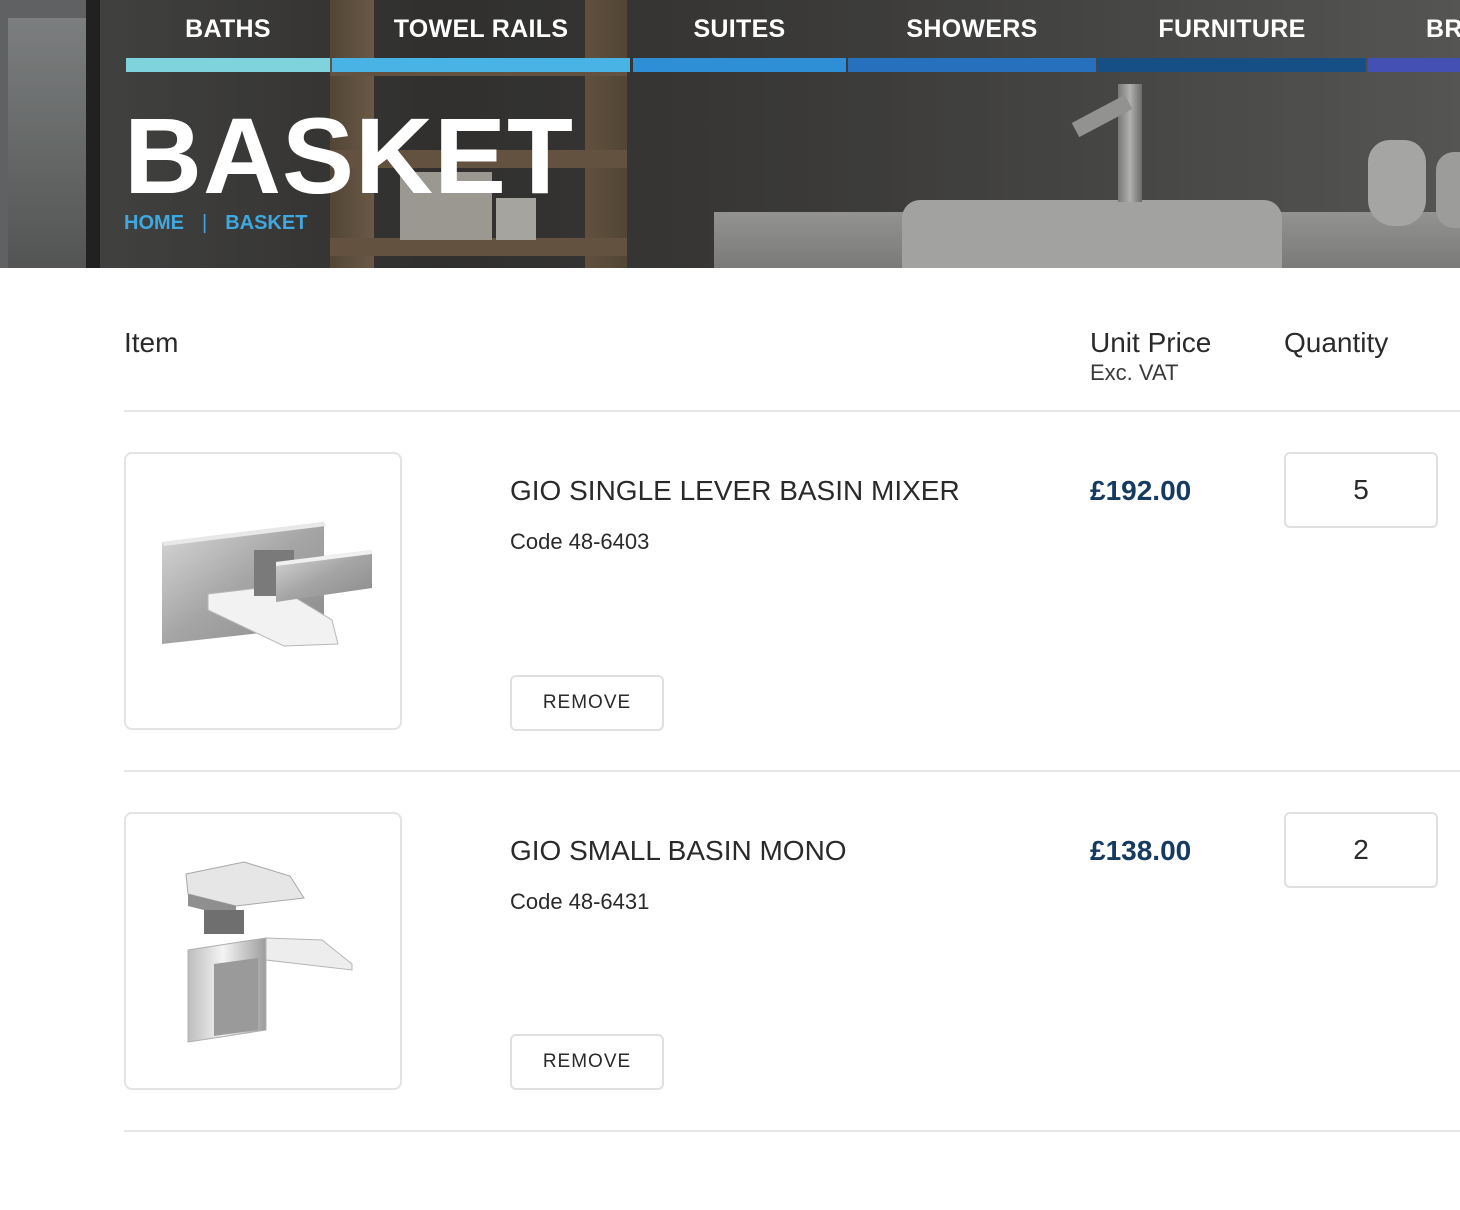 This screenshot has width=1460, height=1210. I want to click on column-header-quantity: Quantity, so click(1336, 342).